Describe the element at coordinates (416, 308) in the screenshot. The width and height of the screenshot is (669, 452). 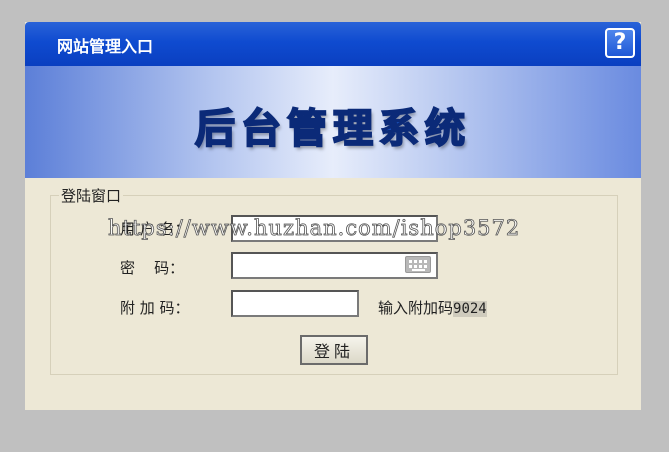
I see `captcha-hint-text: 输入附加码` at that location.